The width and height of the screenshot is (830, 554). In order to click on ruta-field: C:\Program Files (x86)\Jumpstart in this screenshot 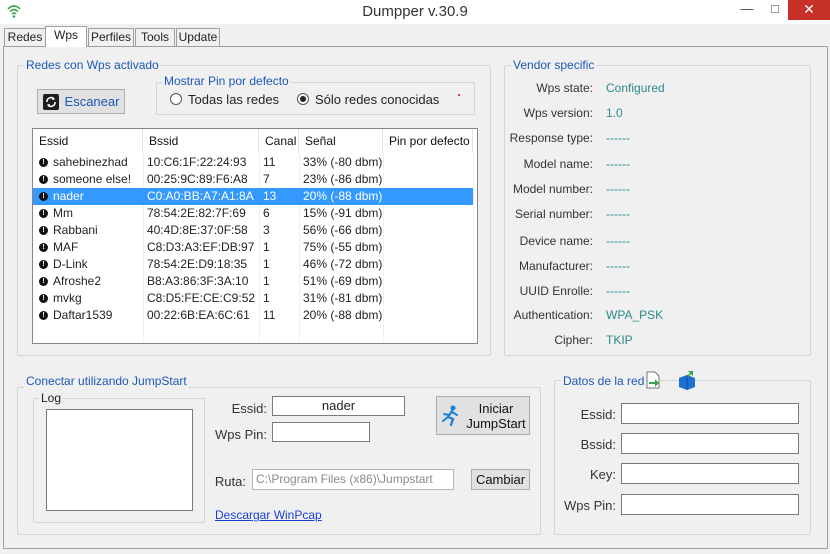, I will do `click(353, 479)`.